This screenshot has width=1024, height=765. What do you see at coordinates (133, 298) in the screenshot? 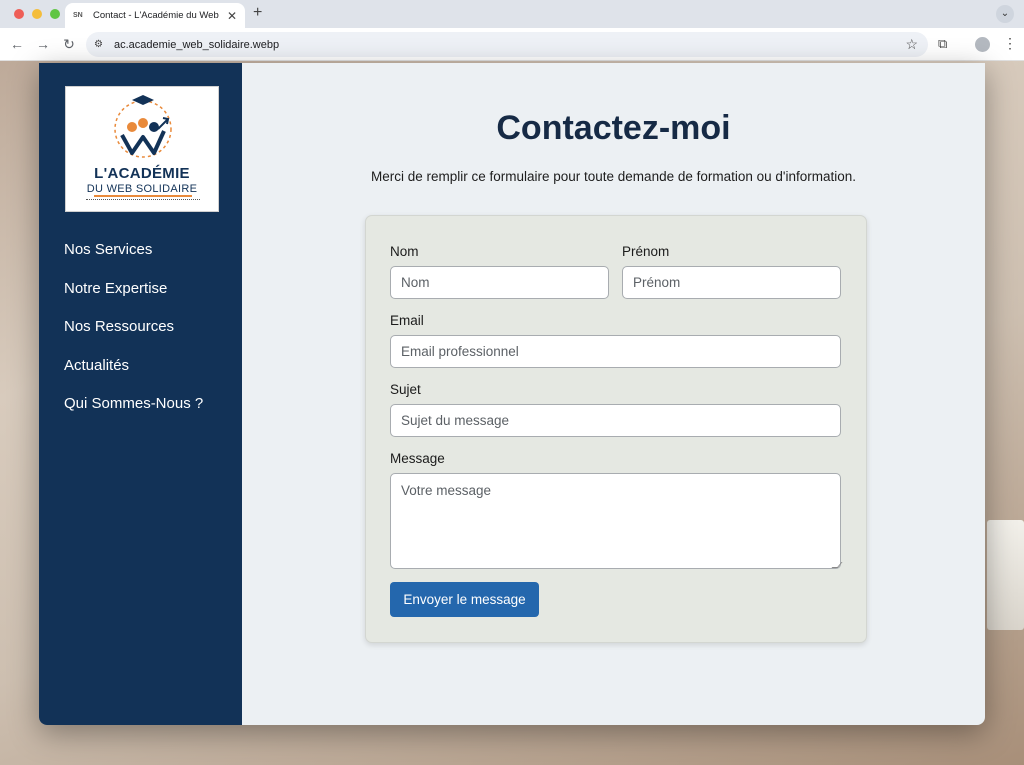
I see `sidebar-item-expertise: Notre Expertise` at bounding box center [133, 298].